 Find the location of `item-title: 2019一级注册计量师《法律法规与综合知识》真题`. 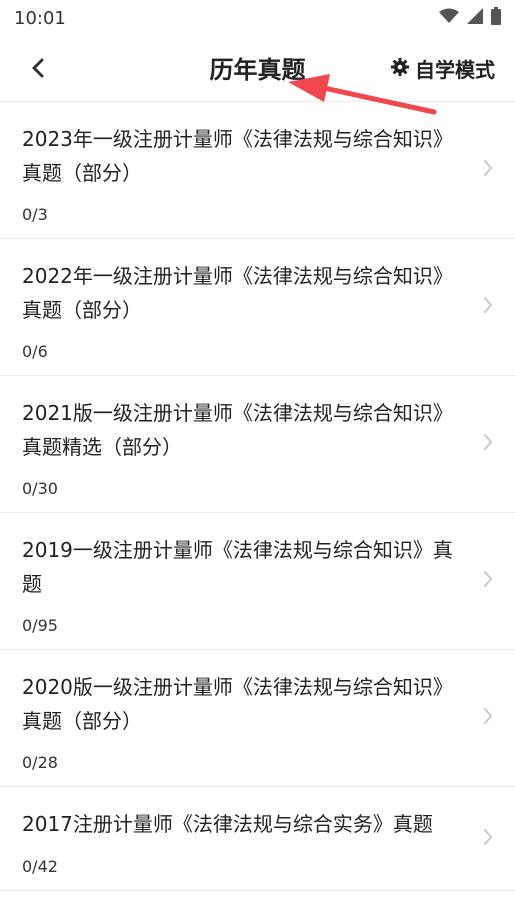

item-title: 2019一级注册计量师《法律法规与综合知识》真题 is located at coordinates (237, 567).